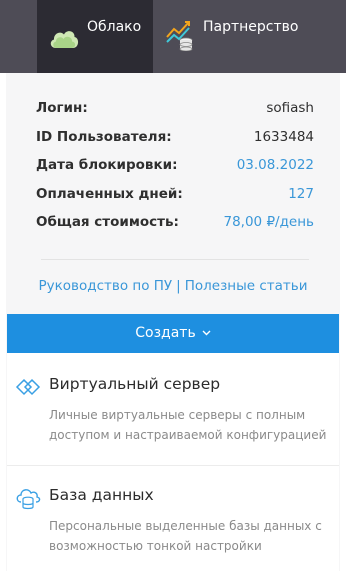 This screenshot has width=346, height=571. Describe the element at coordinates (106, 286) in the screenshot. I see `manual-link: Руководство по ПУ` at that location.